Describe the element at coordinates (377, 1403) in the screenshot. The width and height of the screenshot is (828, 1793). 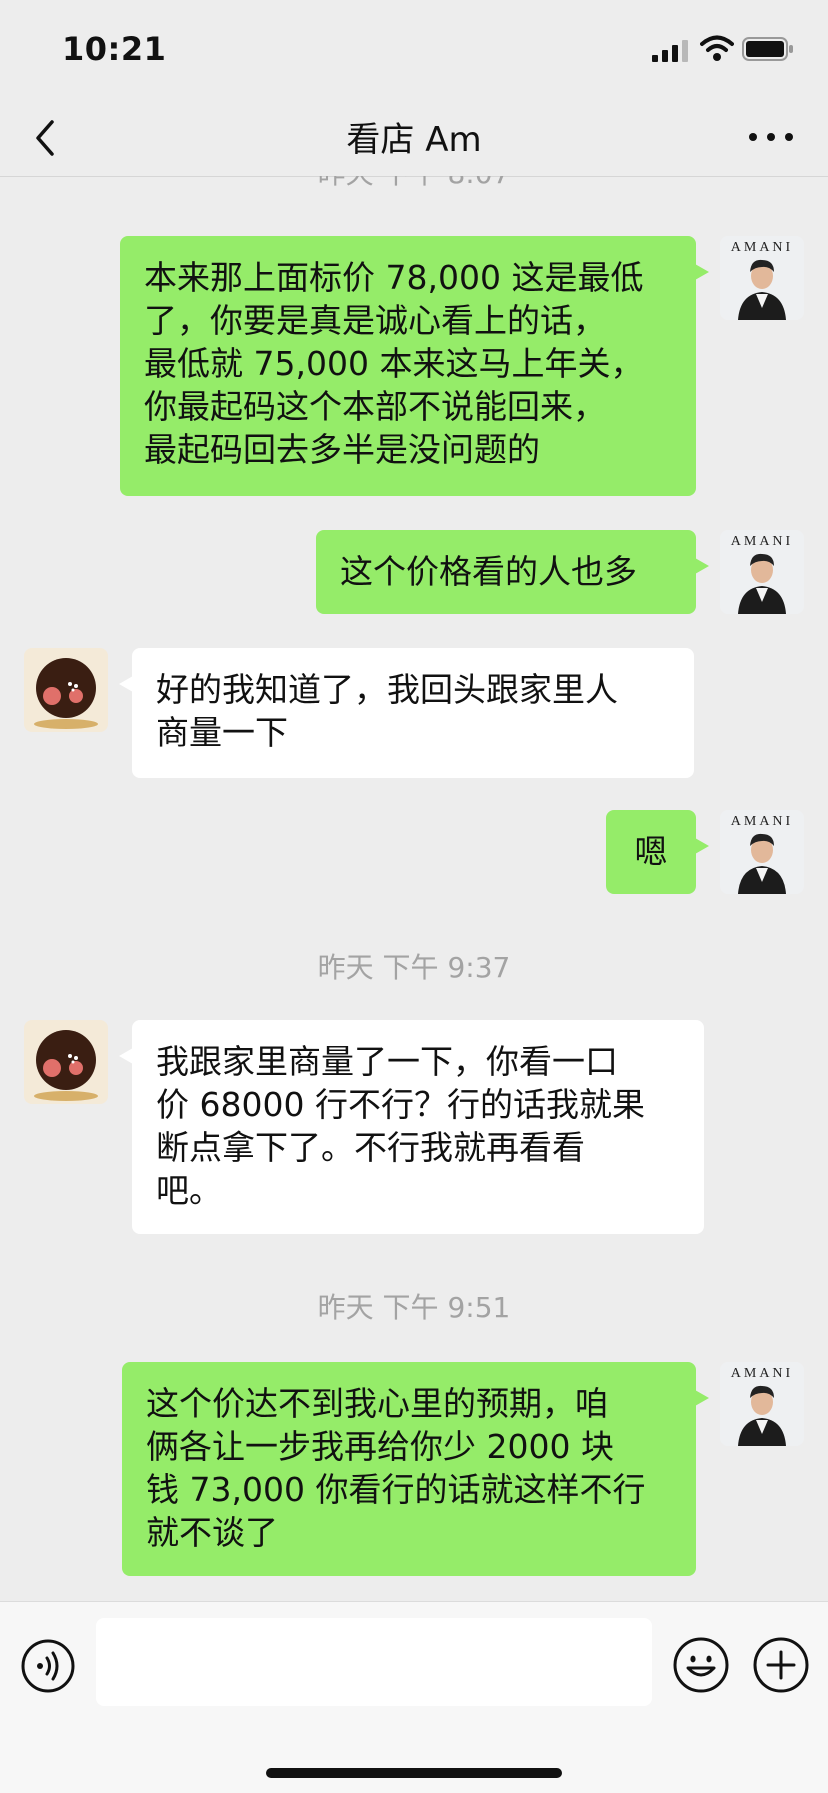
I see `message-line: 这个价达不到我心里的预期，咱` at that location.